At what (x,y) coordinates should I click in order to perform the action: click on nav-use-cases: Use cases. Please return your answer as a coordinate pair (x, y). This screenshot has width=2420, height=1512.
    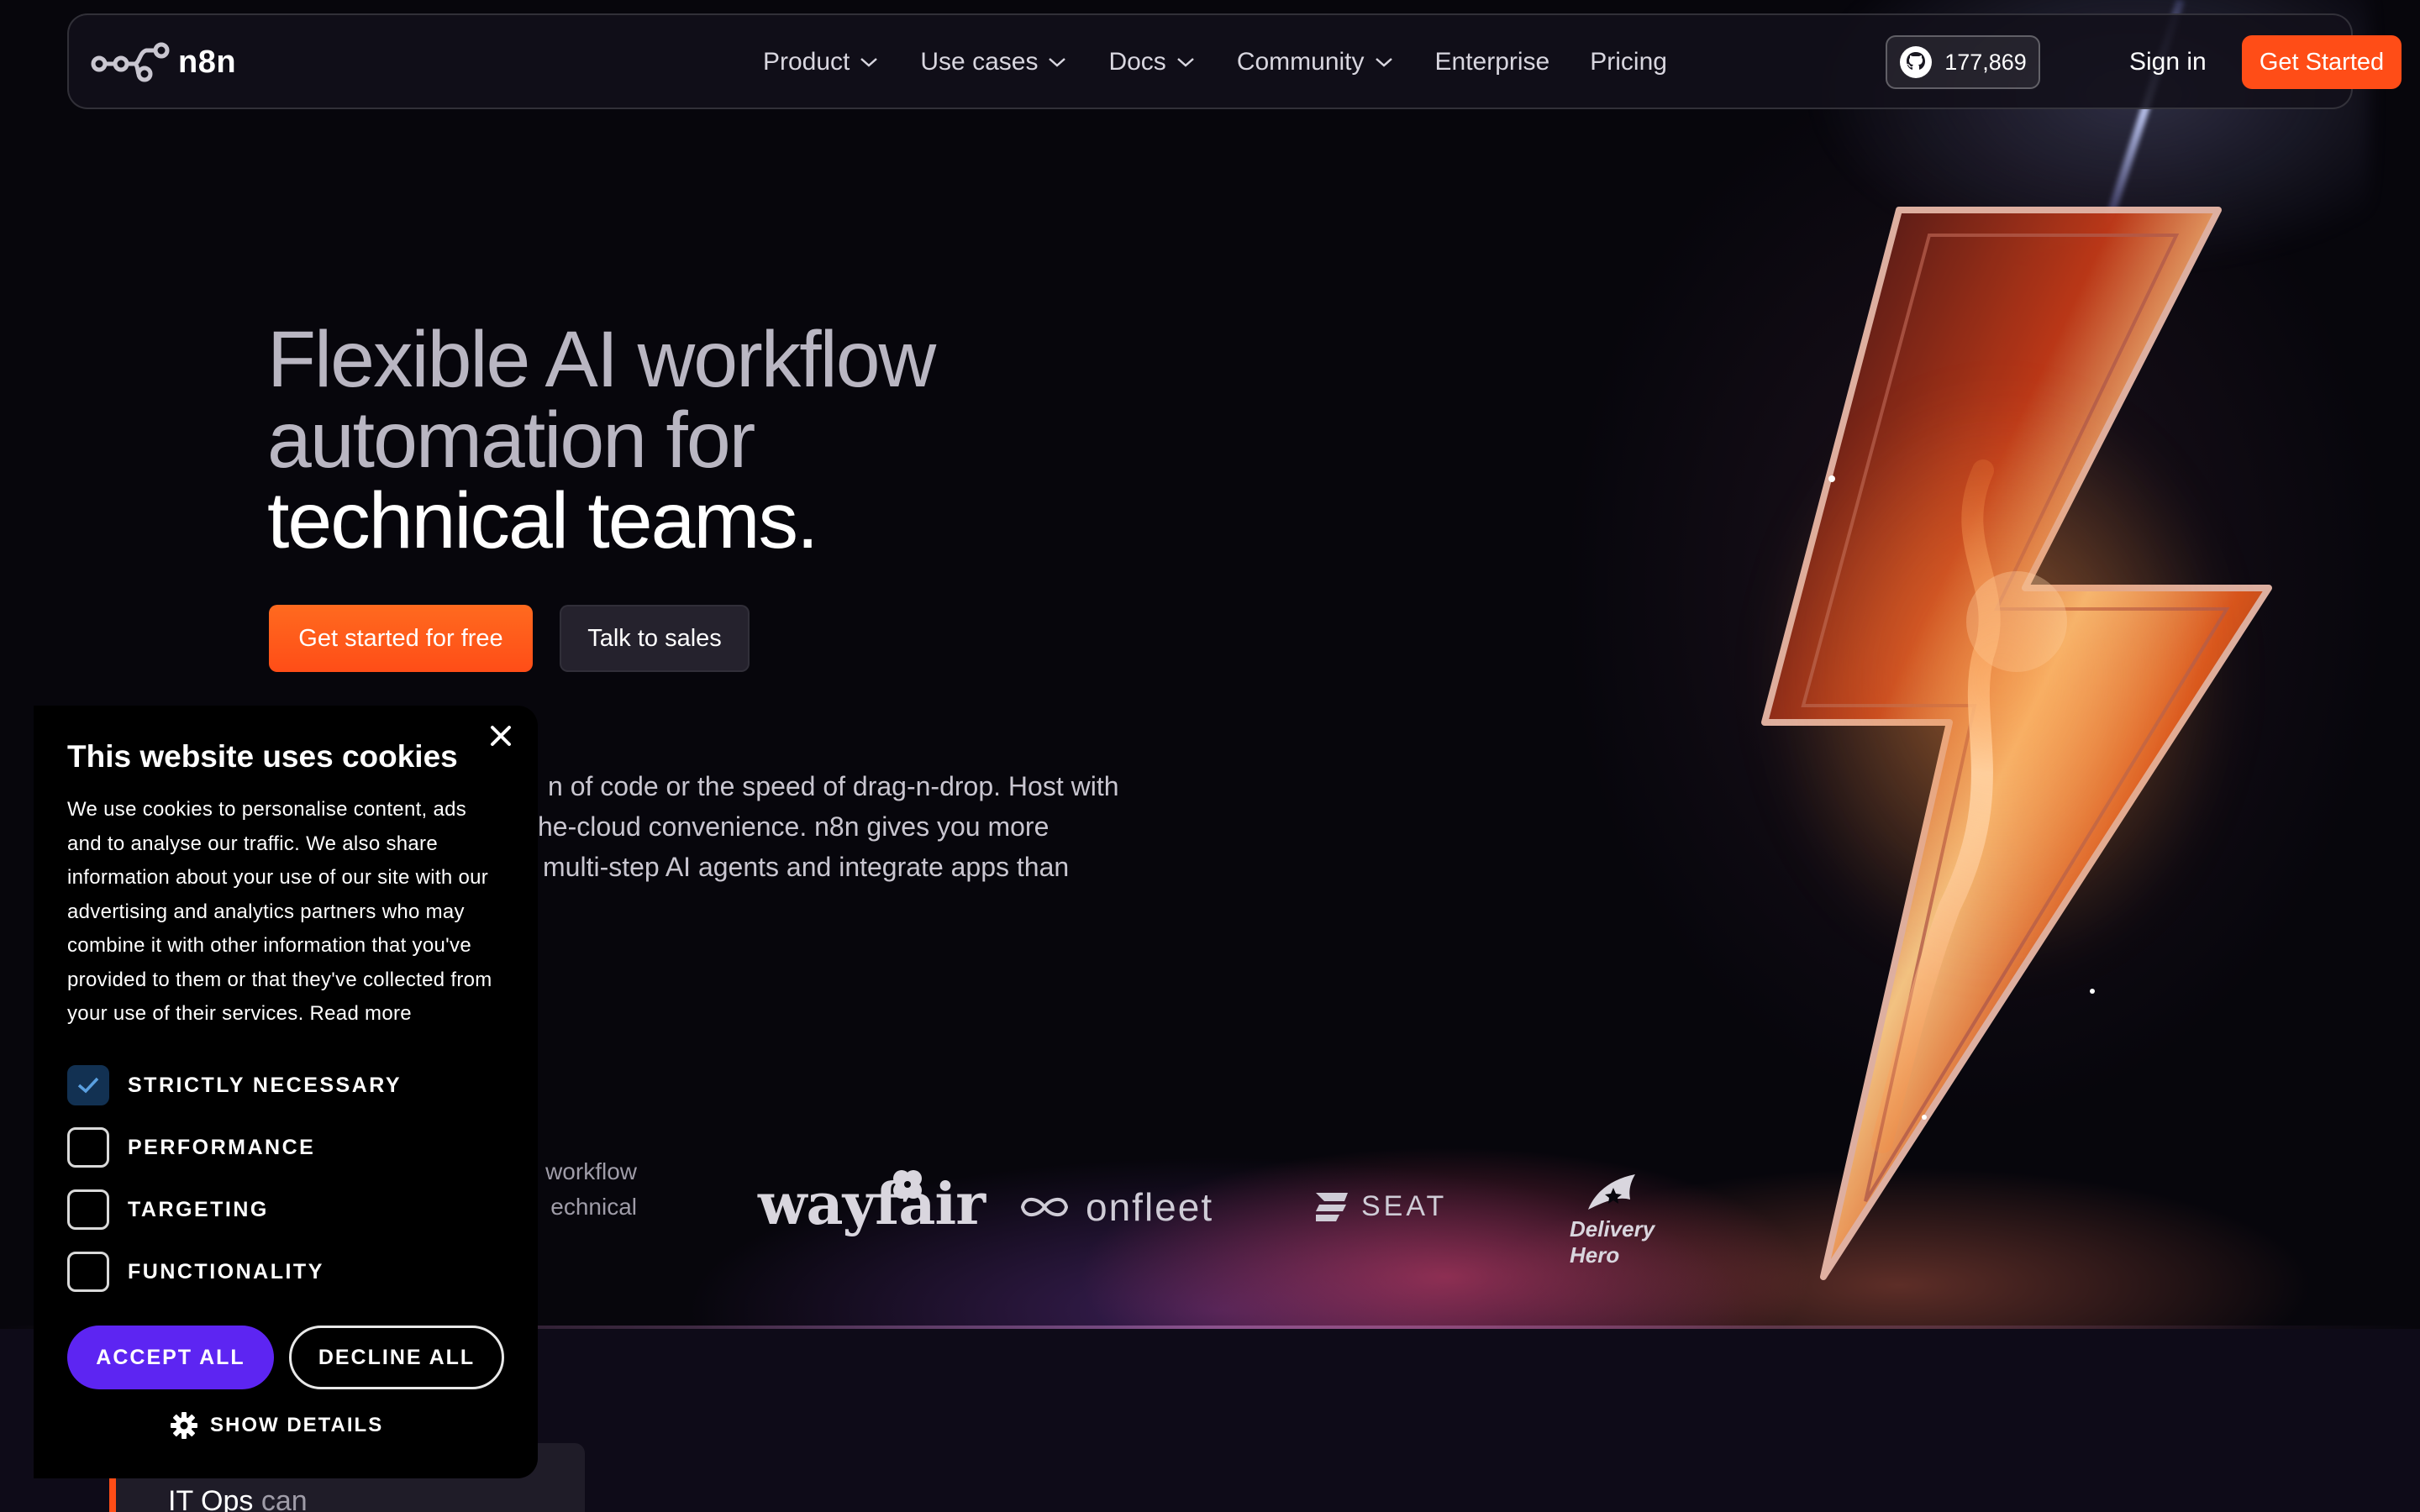
    Looking at the image, I should click on (993, 62).